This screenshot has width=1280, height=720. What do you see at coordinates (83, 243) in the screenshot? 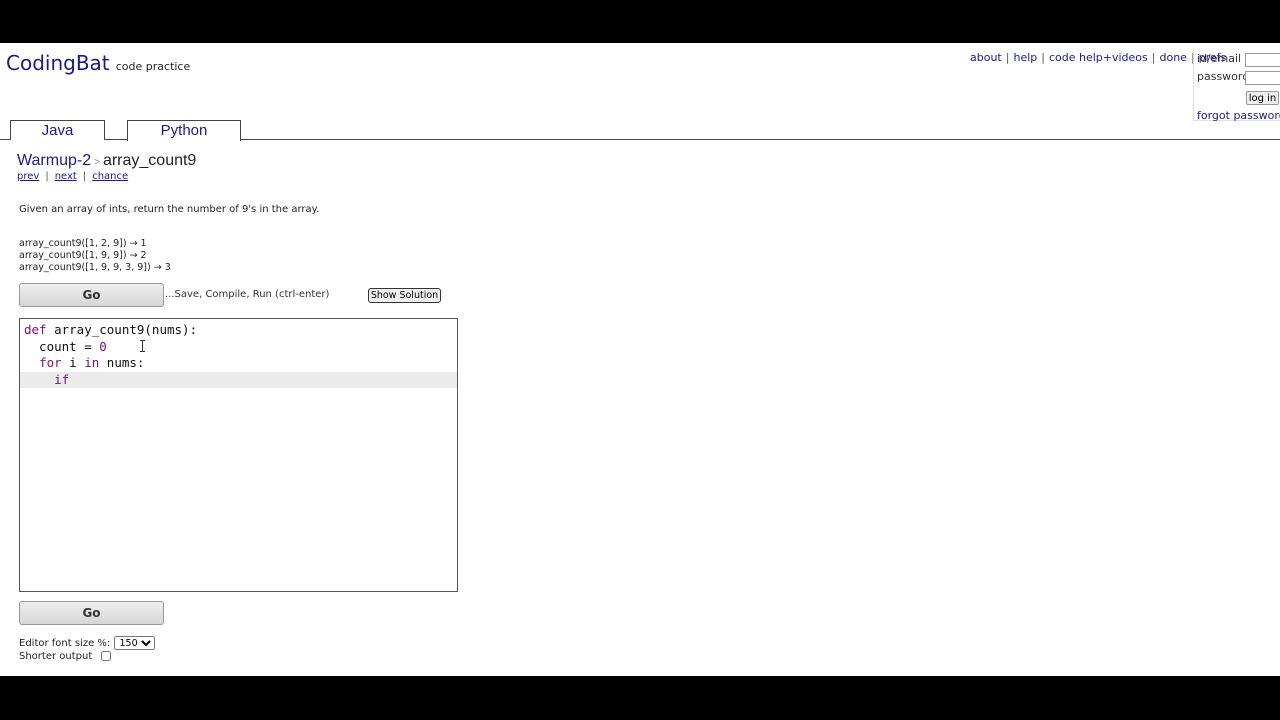
I see `example-line: array_count9([1, 2, 9]) → 1` at bounding box center [83, 243].